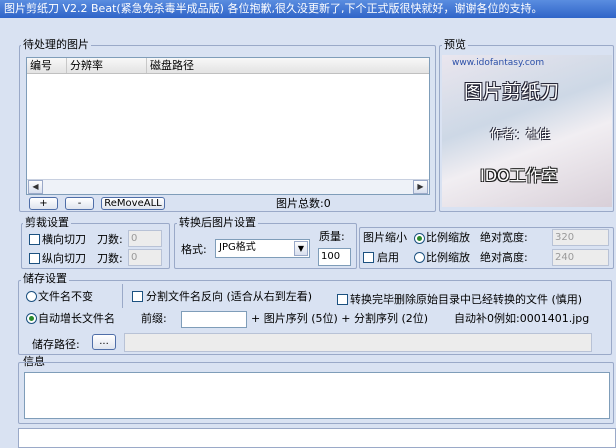 The image size is (616, 448). I want to click on horizontal-cut-label: 横向切刀, so click(64, 239).